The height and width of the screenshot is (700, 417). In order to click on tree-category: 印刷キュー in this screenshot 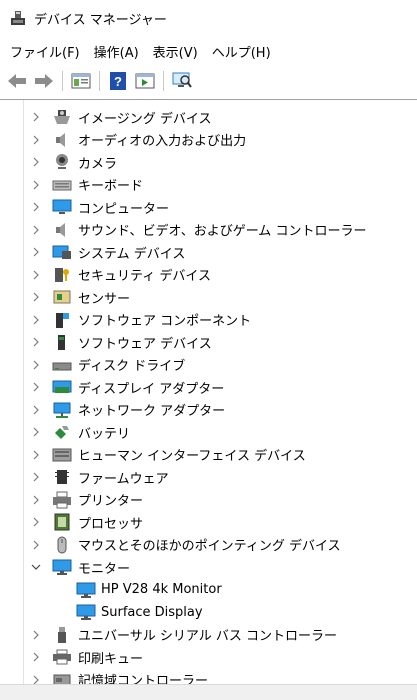, I will do `click(208, 657)`.